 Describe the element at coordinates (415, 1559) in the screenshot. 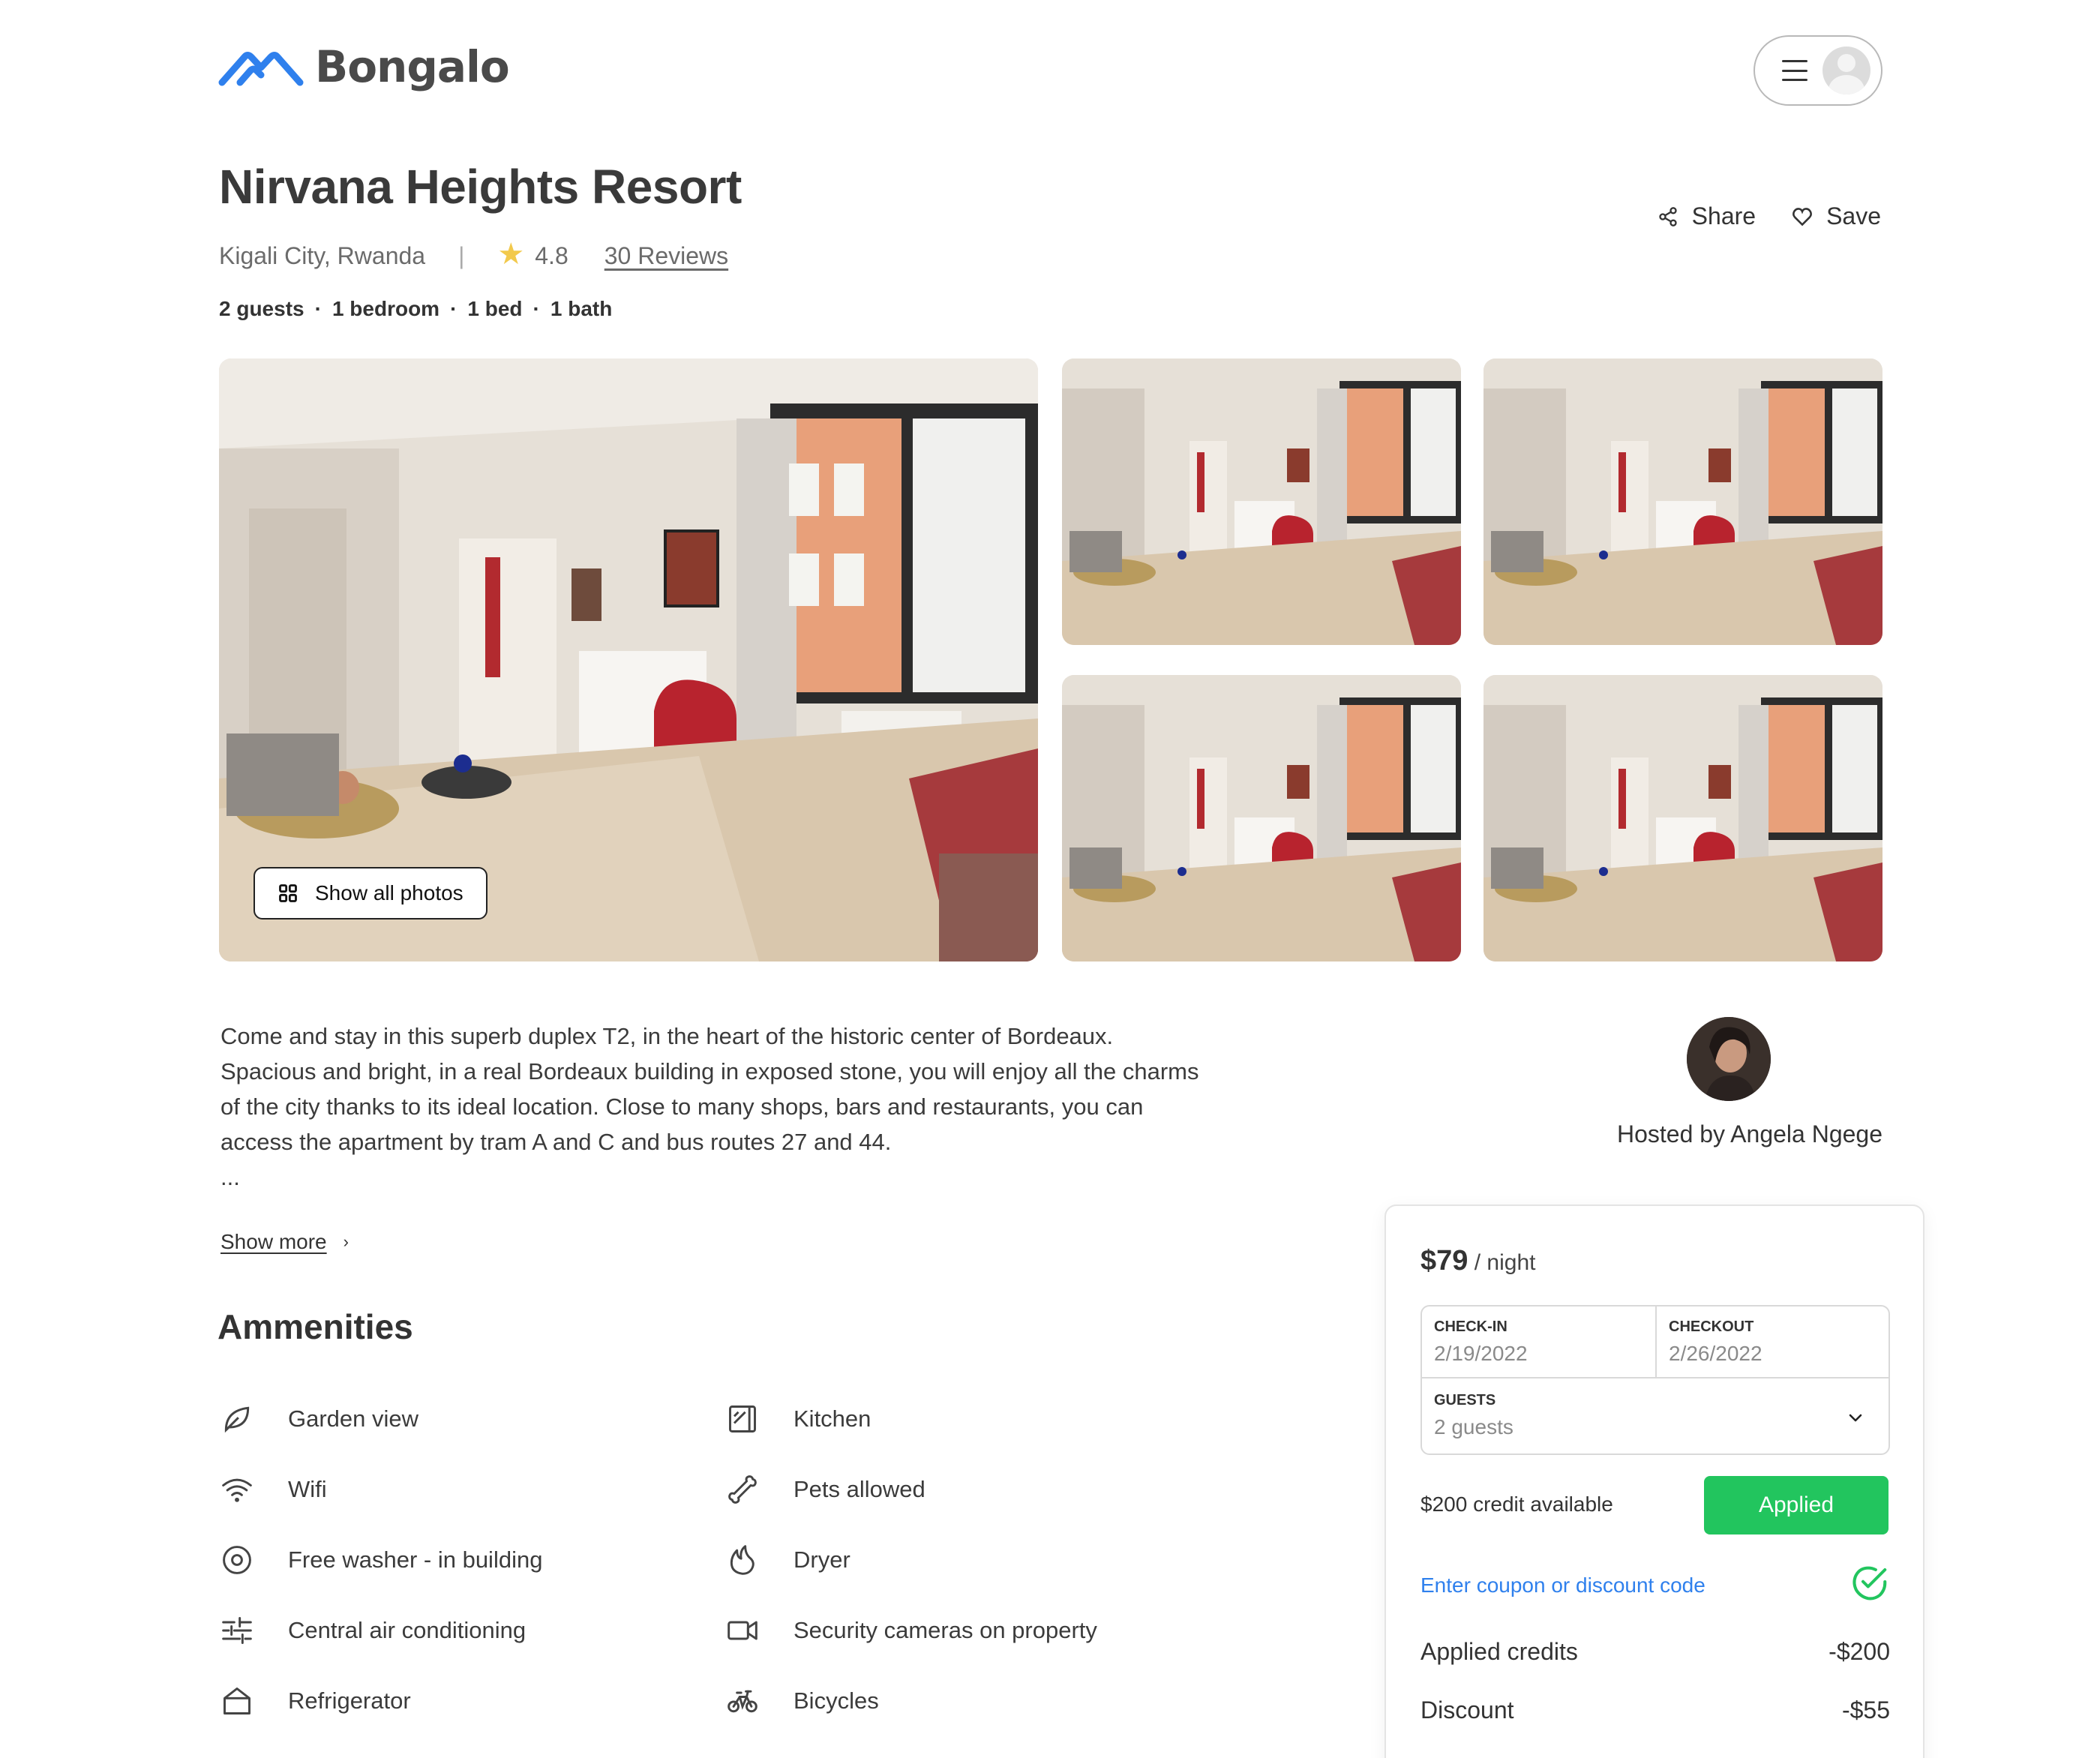

I see `amenity-label: Free washer - in building` at that location.